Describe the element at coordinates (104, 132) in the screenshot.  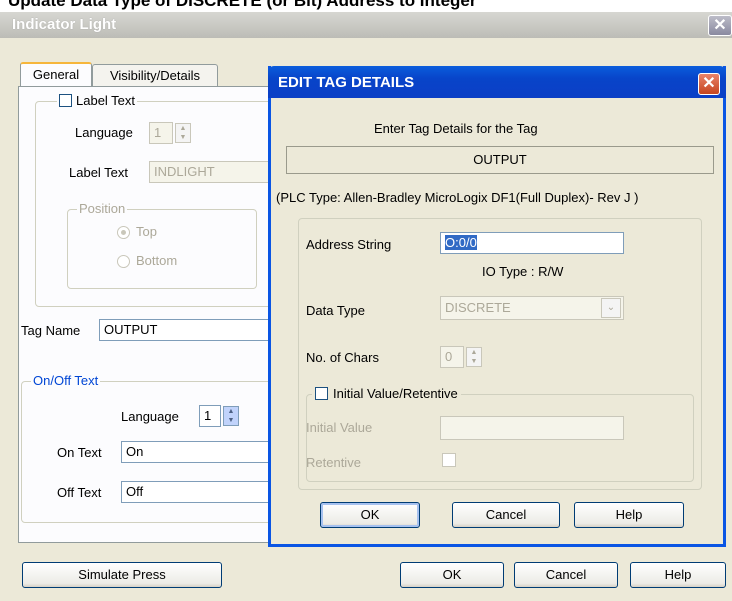
I see `language-label: Language` at that location.